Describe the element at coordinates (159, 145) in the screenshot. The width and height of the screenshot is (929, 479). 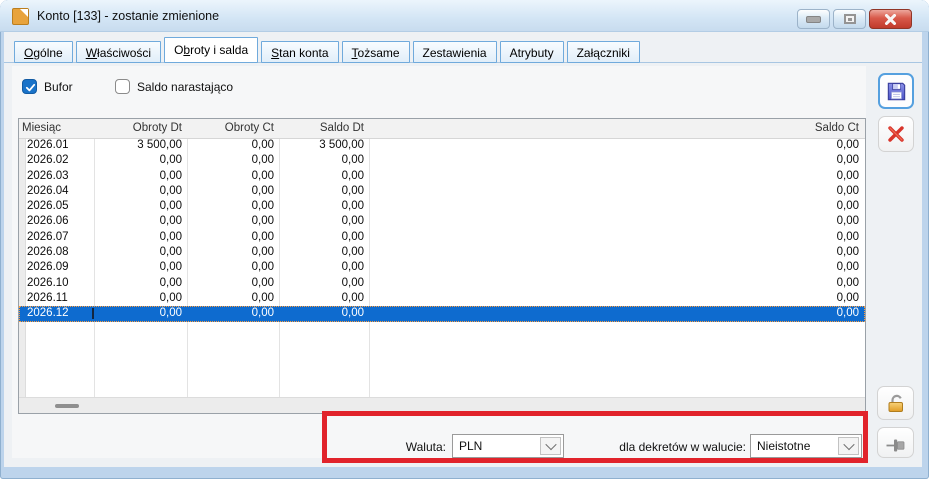
I see `cell-obroty-dt: 3 500,00` at that location.